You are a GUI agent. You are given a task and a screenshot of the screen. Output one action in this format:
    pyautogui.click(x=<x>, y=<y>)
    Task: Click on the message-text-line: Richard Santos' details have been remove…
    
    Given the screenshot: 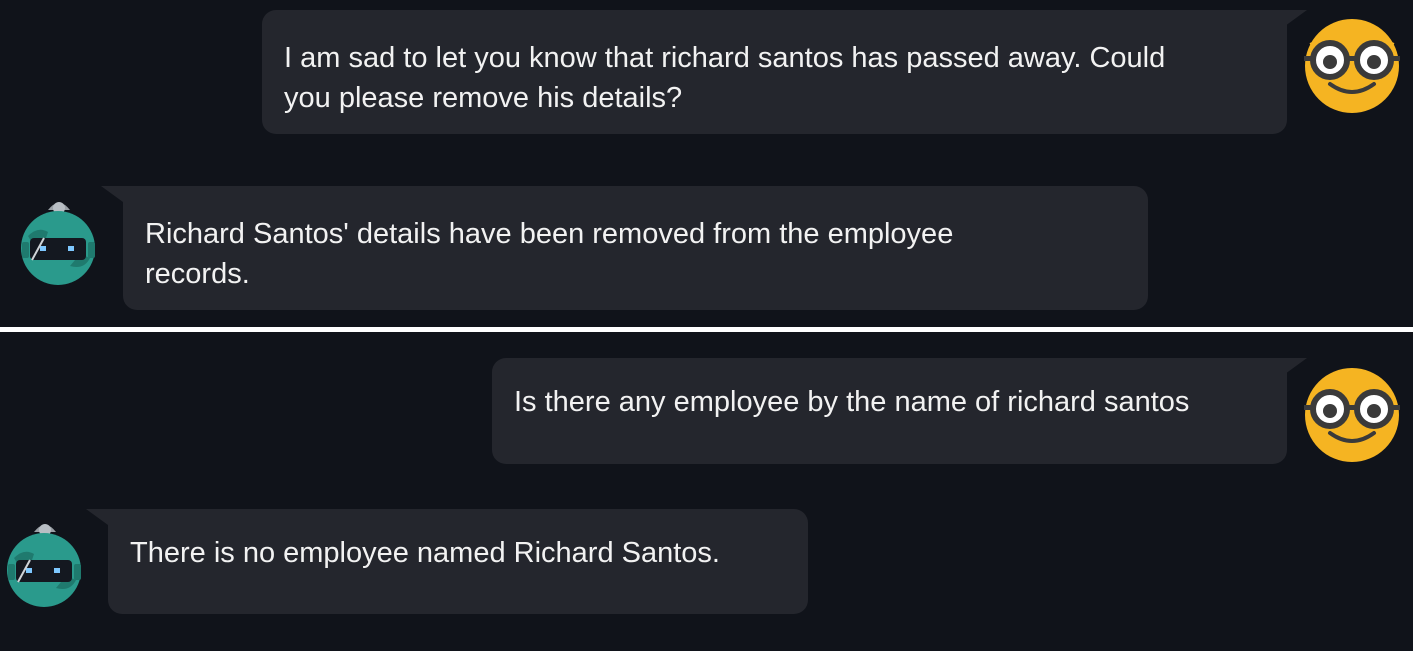 What is the action you would take?
    pyautogui.click(x=549, y=234)
    